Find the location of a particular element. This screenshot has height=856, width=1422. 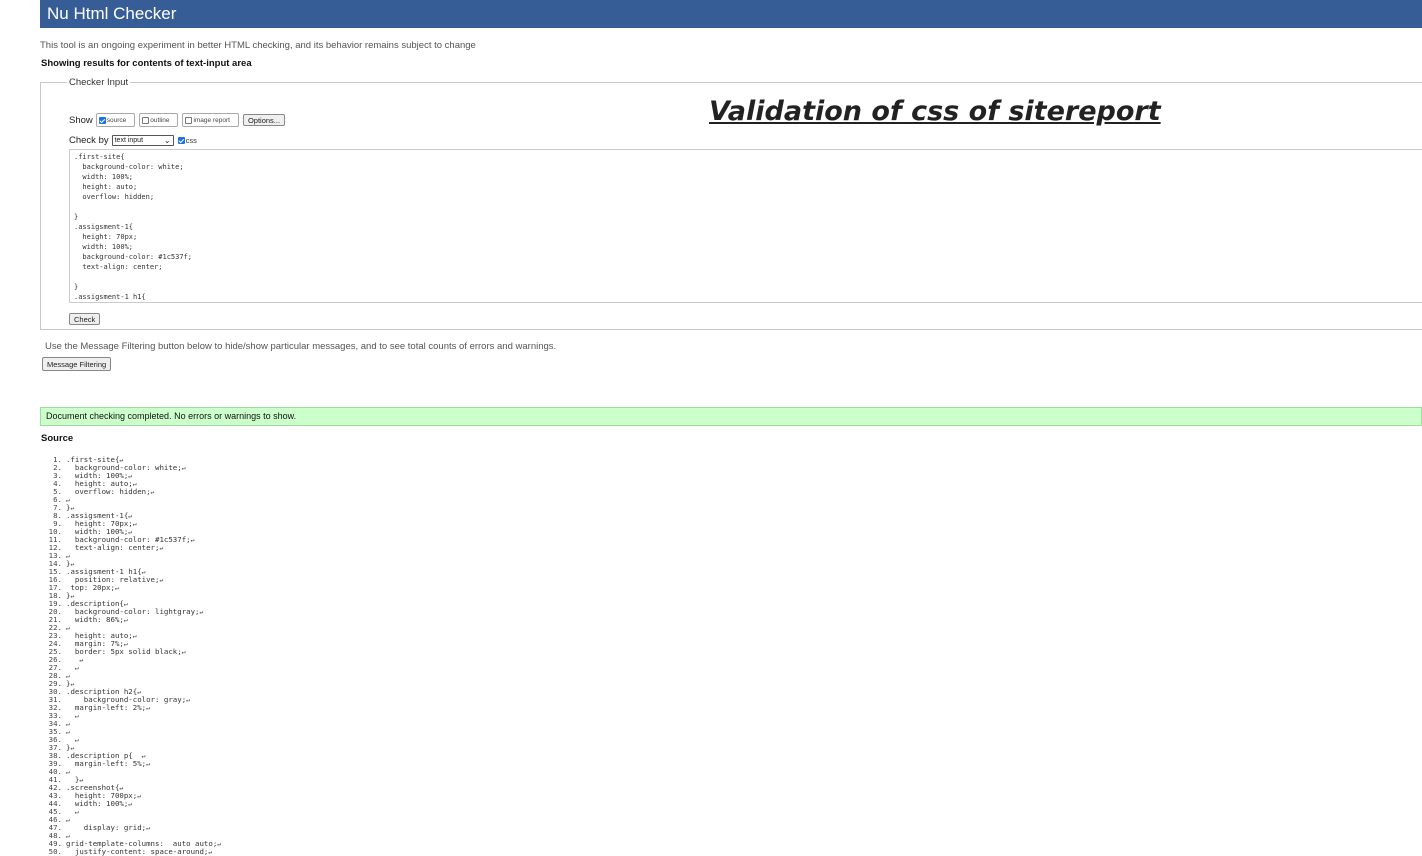

check-by-label: Check by is located at coordinates (89, 140).